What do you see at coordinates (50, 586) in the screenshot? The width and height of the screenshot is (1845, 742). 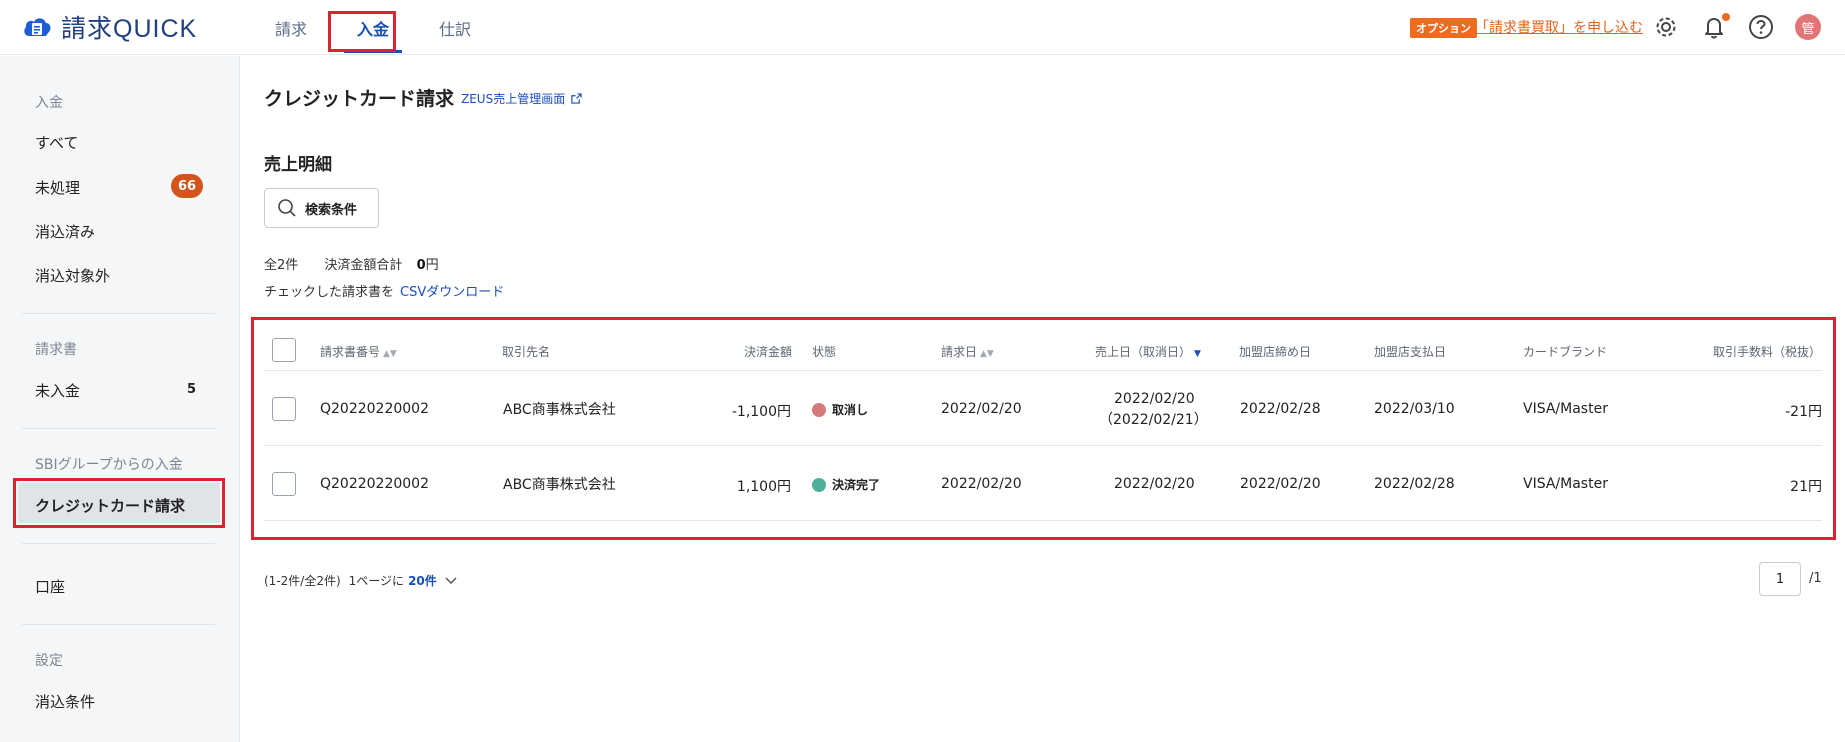 I see `sidebar-item-account: 口座` at bounding box center [50, 586].